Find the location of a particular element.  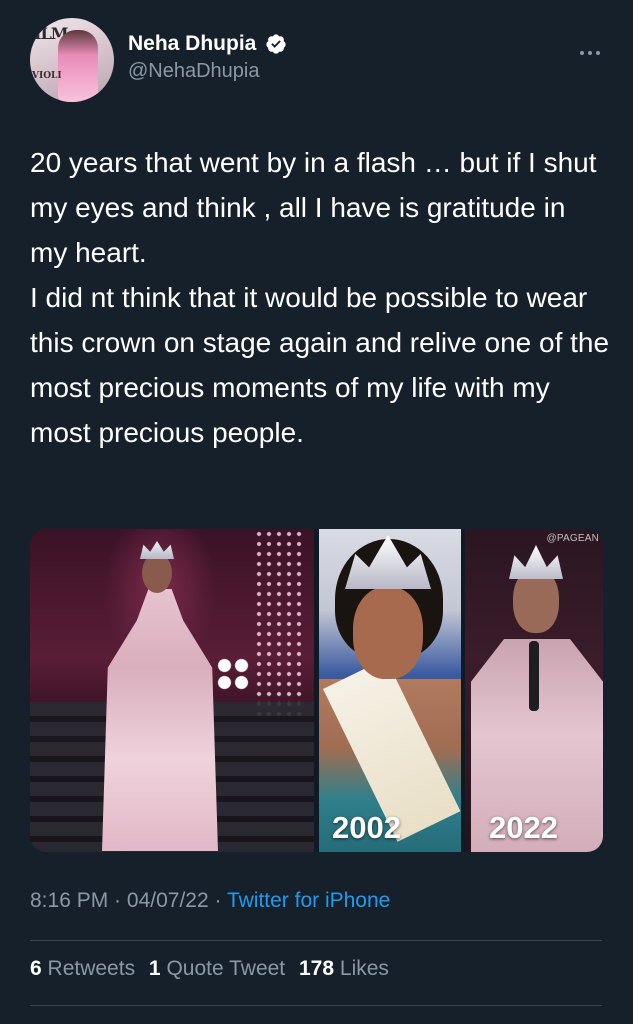

stage-logo is located at coordinates (233, 674).